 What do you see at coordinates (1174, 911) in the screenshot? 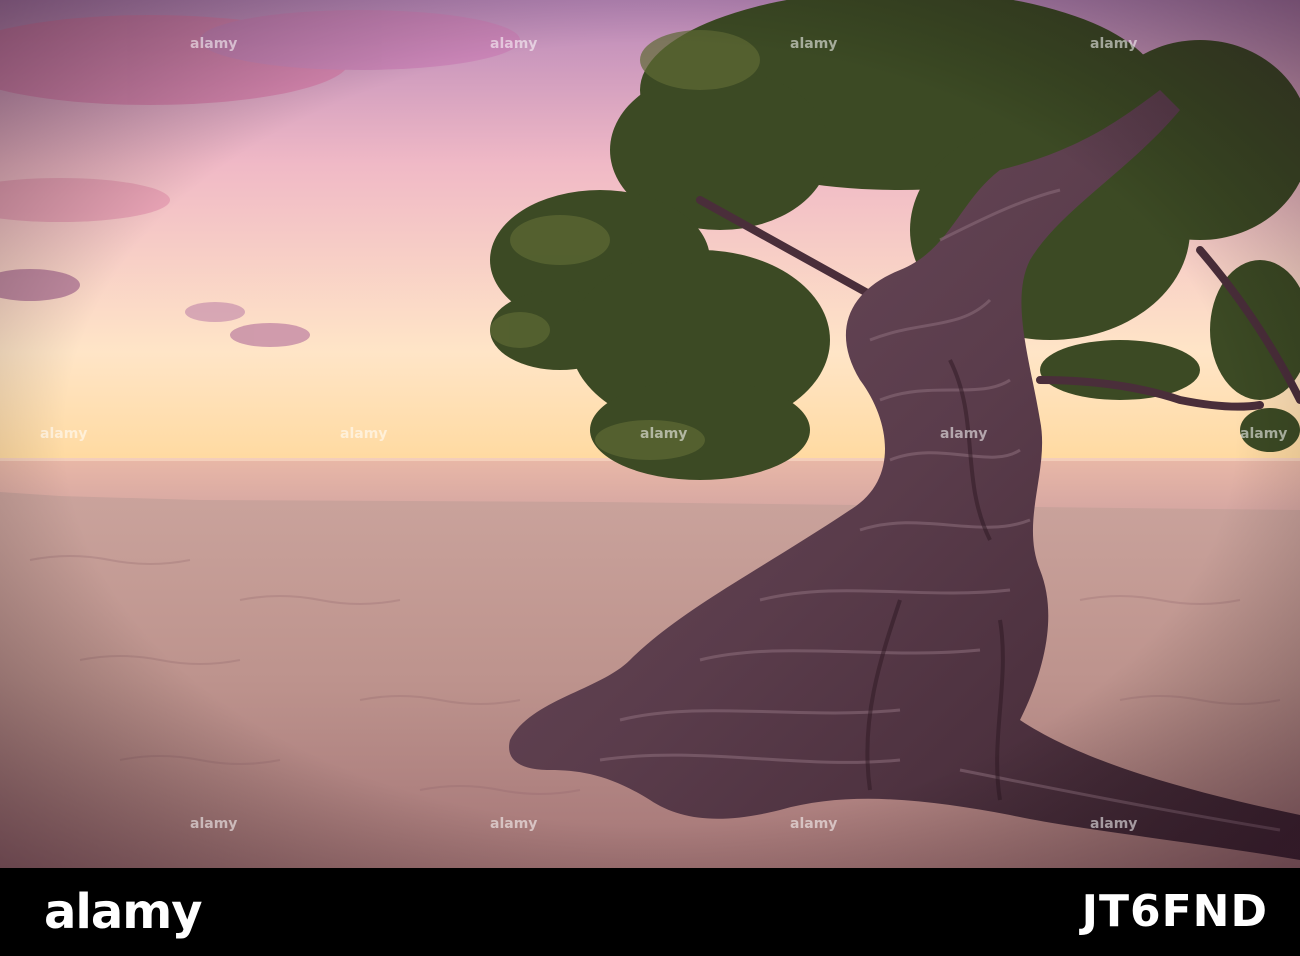
I see `image-id: JT6FND` at bounding box center [1174, 911].